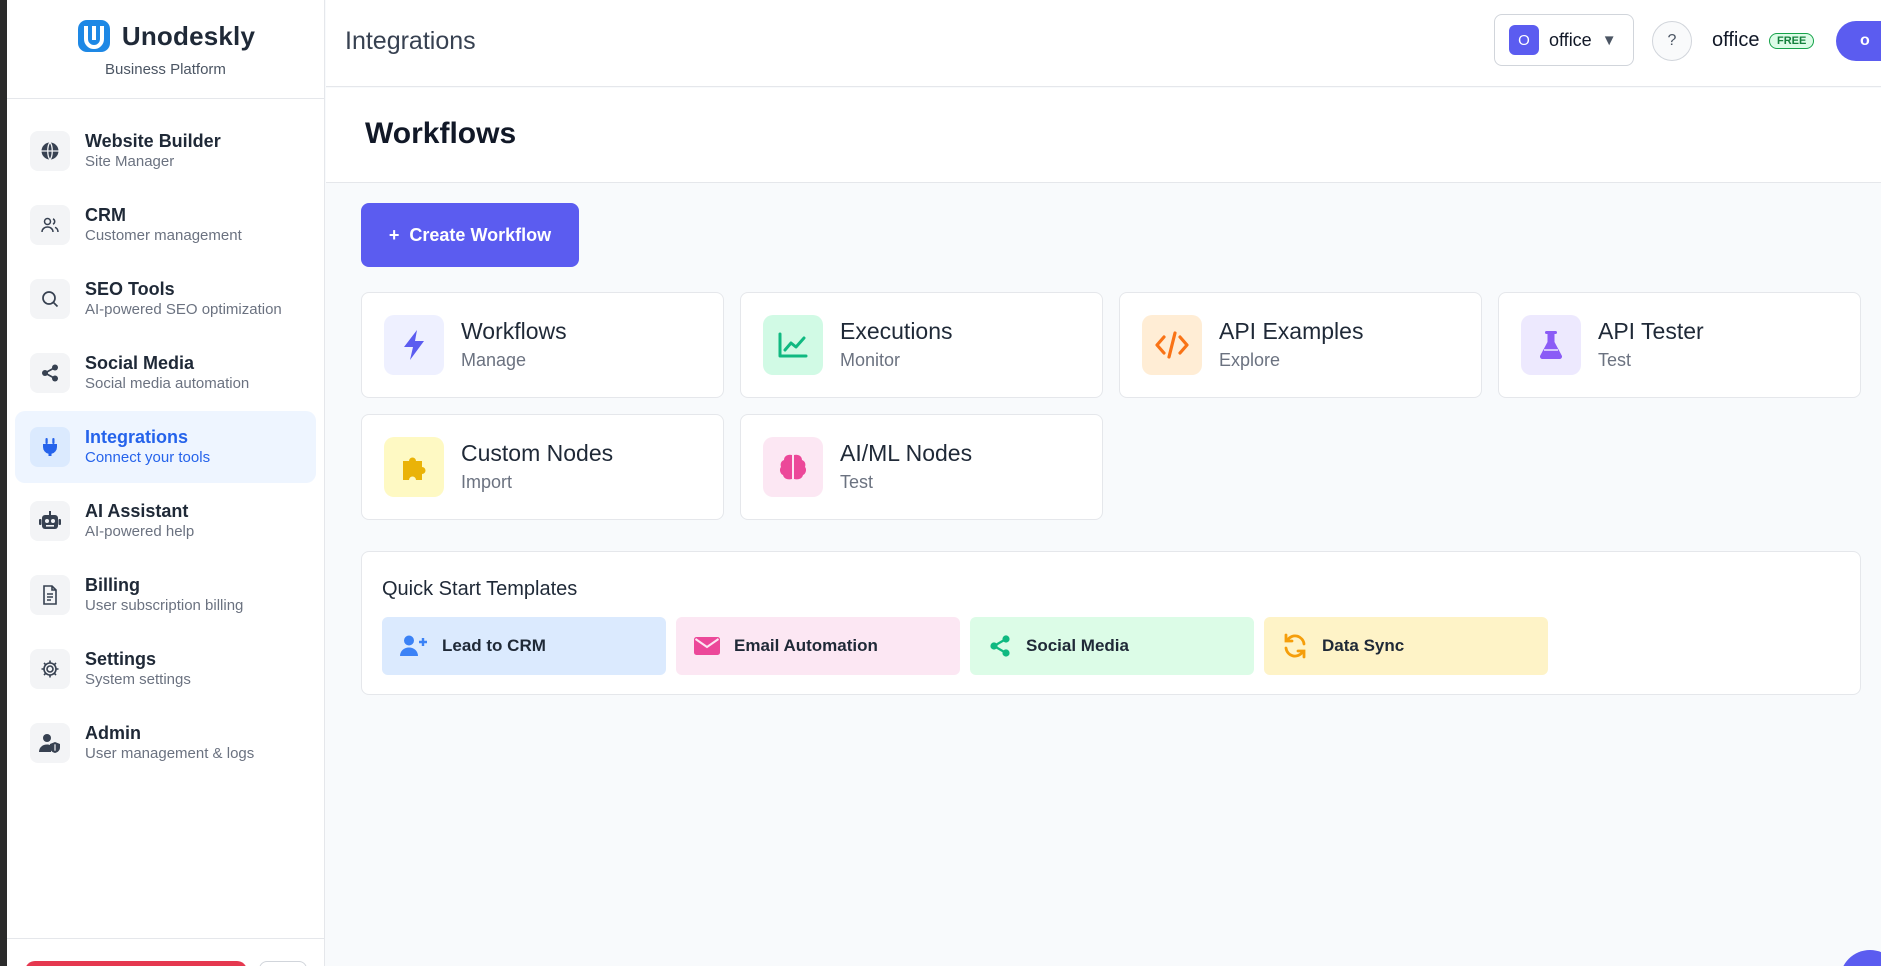 This screenshot has height=966, width=1881. I want to click on sidebar-item-social-media: Social Media Social media automation, so click(165, 373).